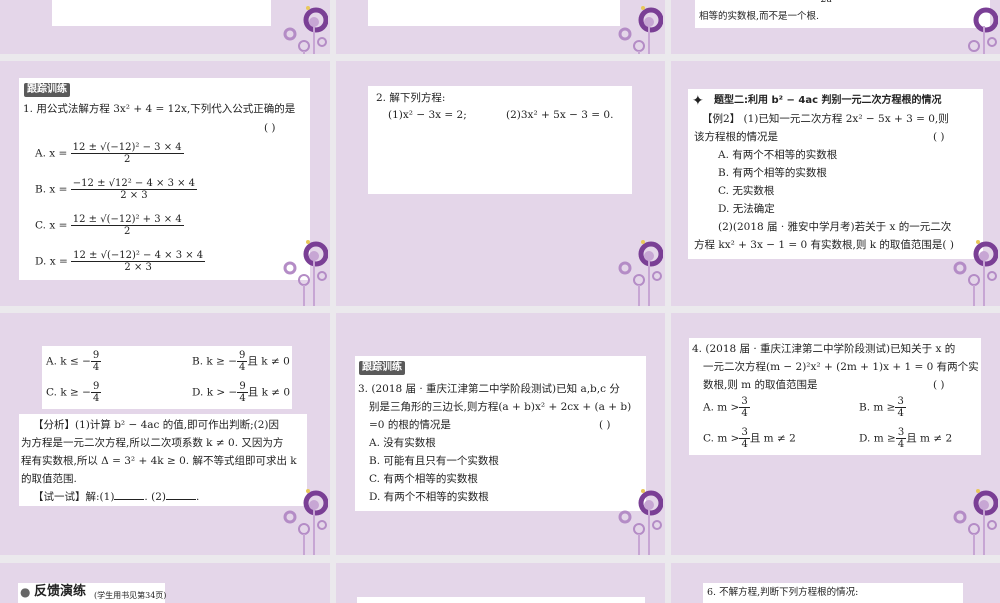  What do you see at coordinates (777, 155) in the screenshot?
I see `option-a: A. 有两个不相等的实数根` at bounding box center [777, 155].